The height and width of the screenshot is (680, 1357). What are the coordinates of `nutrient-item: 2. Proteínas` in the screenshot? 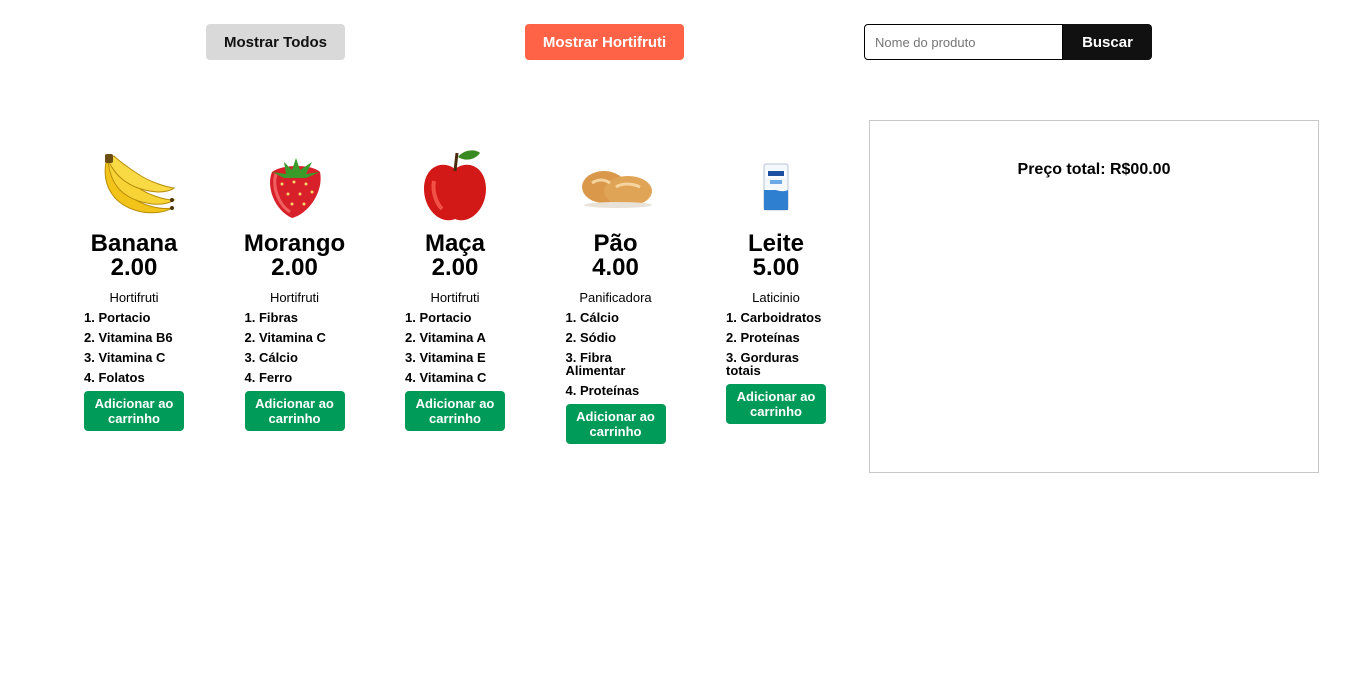 It's located at (763, 337).